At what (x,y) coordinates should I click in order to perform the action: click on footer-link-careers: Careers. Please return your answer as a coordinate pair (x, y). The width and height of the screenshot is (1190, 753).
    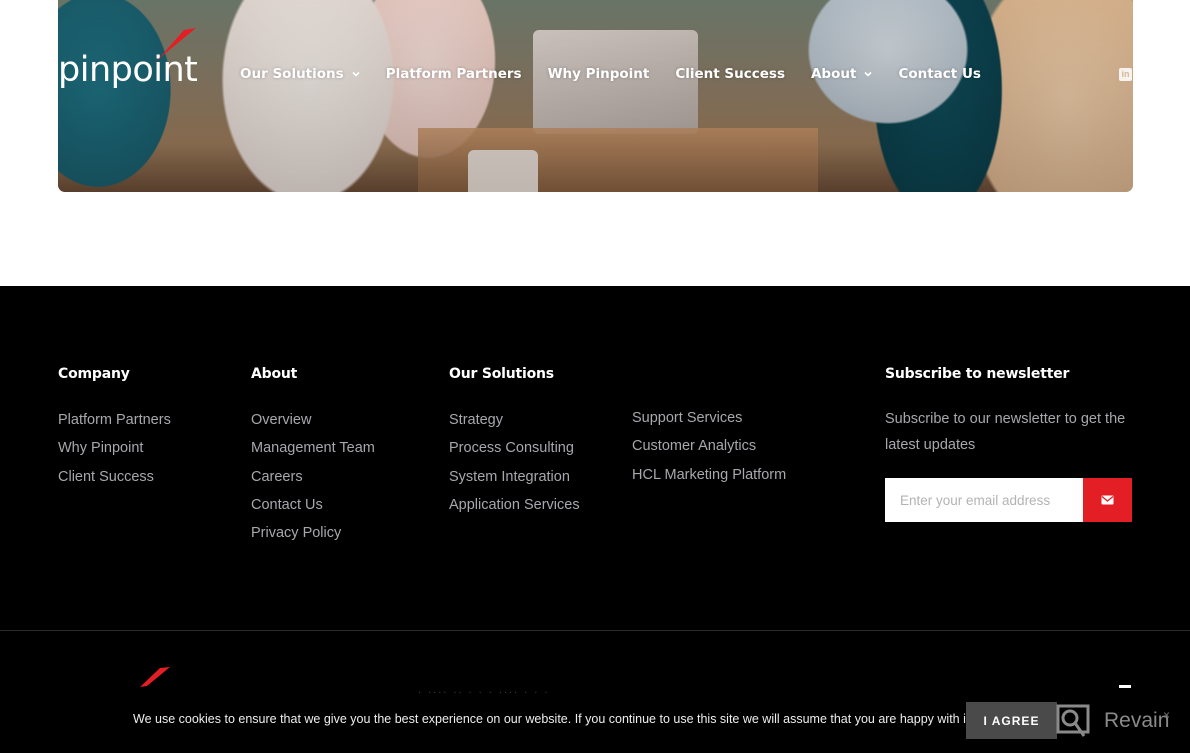
    Looking at the image, I should click on (313, 477).